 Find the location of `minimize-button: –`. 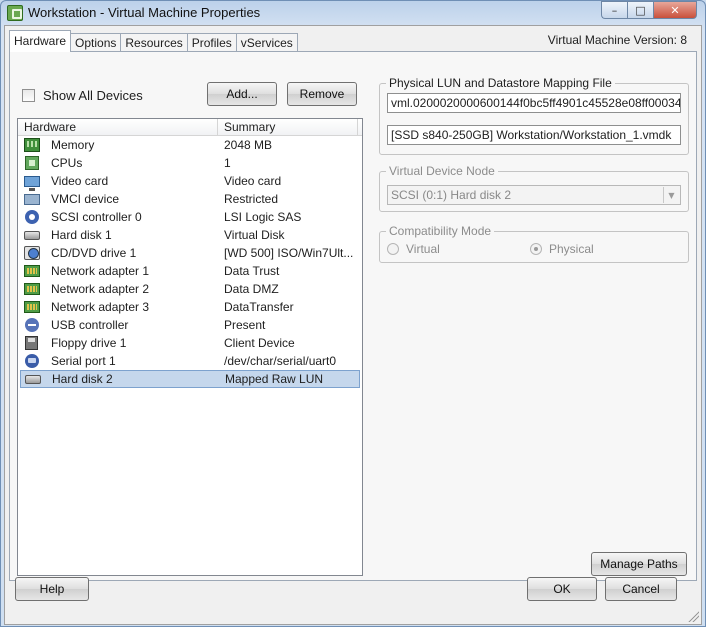

minimize-button: – is located at coordinates (614, 10).